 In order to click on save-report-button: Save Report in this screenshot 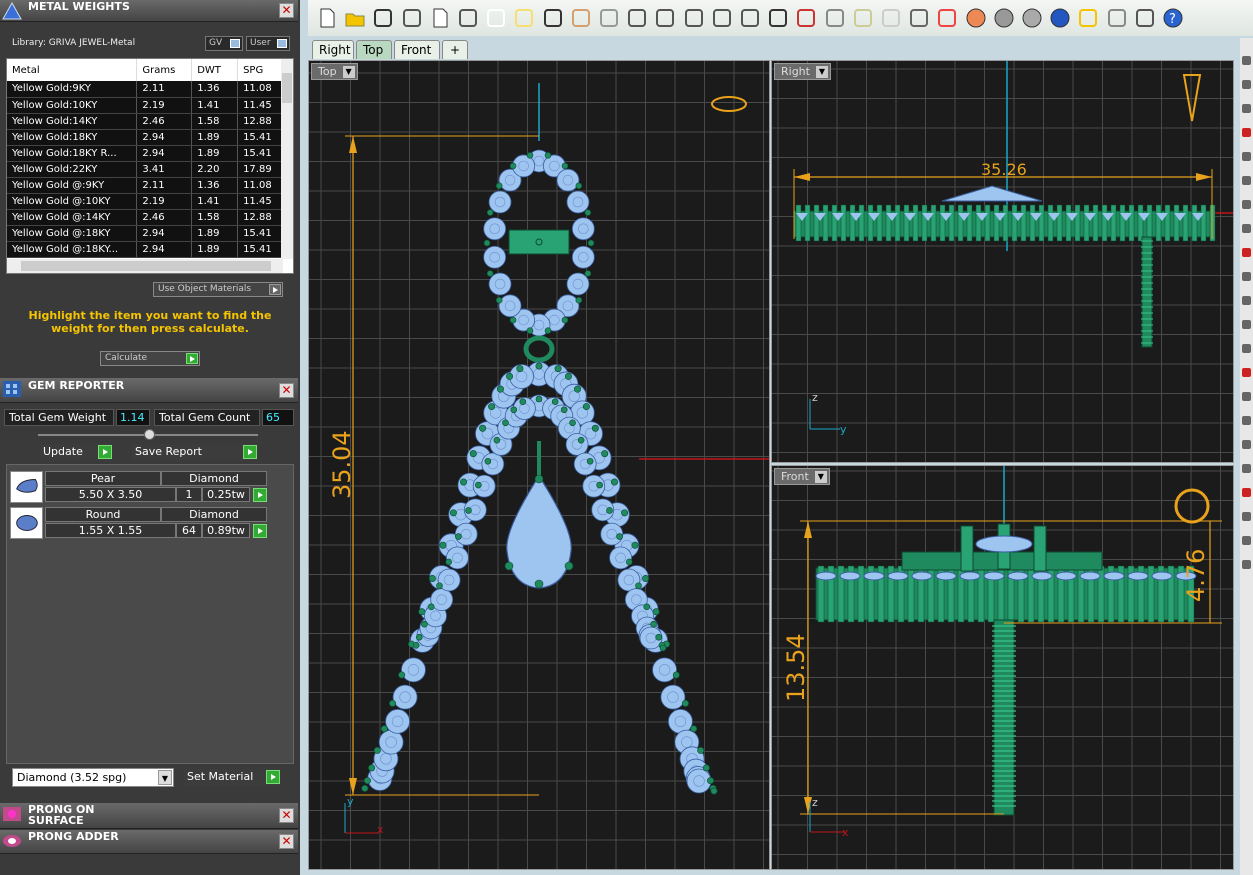, I will do `click(194, 452)`.